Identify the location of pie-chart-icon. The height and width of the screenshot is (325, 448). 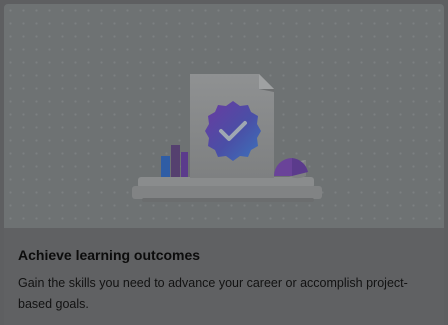
(291, 168).